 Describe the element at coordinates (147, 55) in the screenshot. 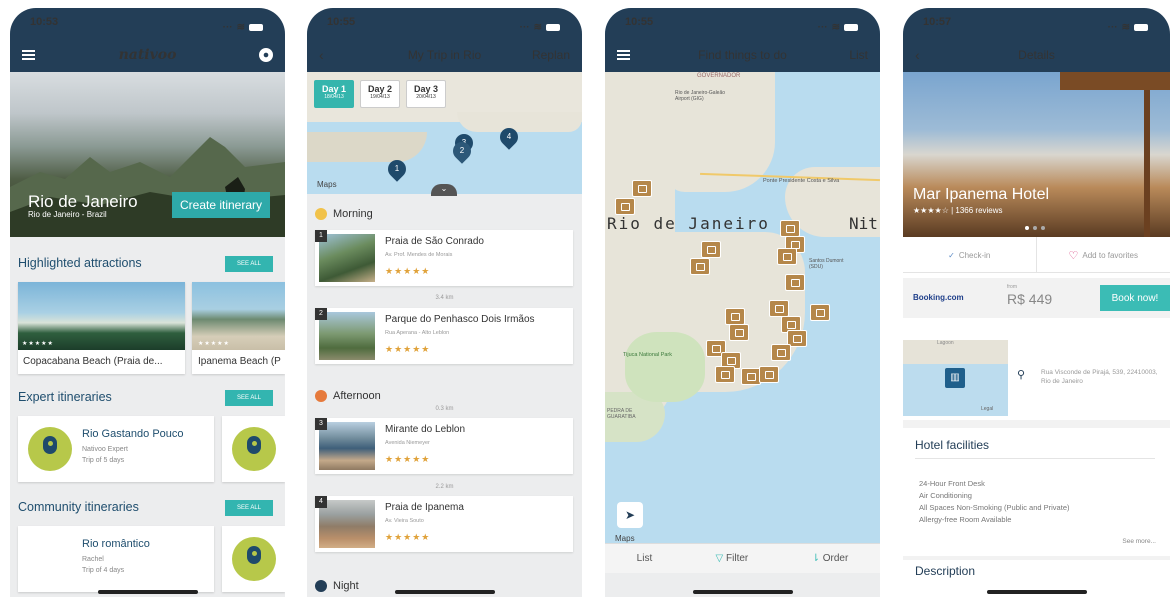

I see `nav-bar: nativoo` at that location.